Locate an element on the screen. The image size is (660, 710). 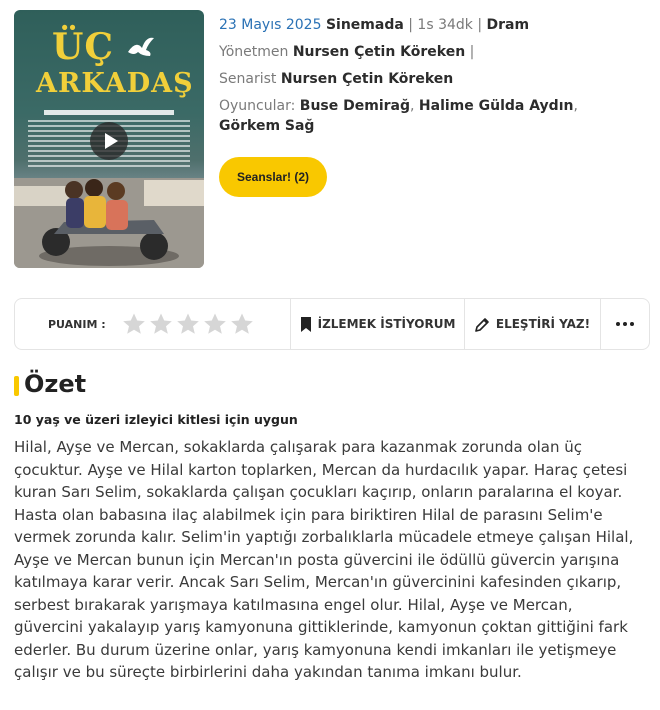
summary-accent is located at coordinates (16, 386).